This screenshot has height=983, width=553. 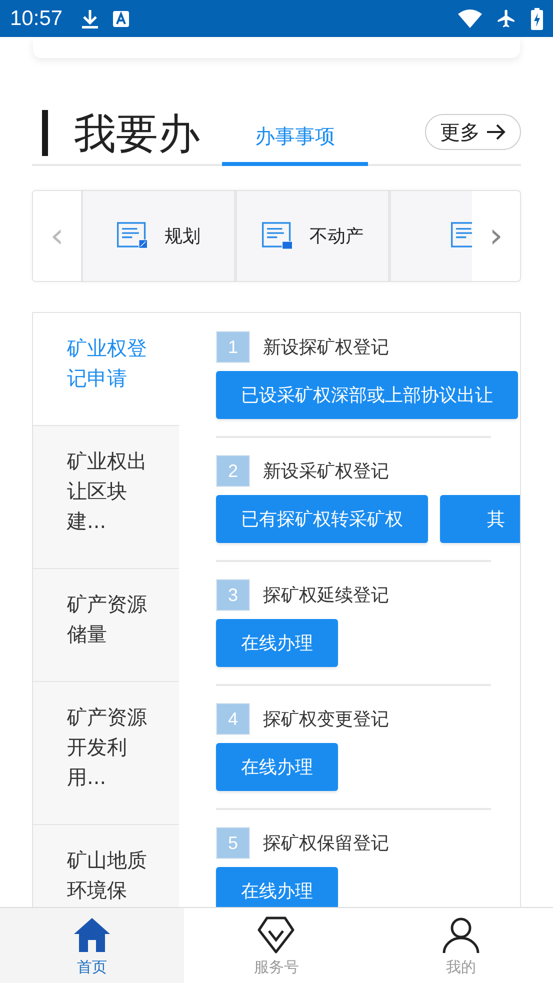 I want to click on previous-button: ‹, so click(x=57, y=236).